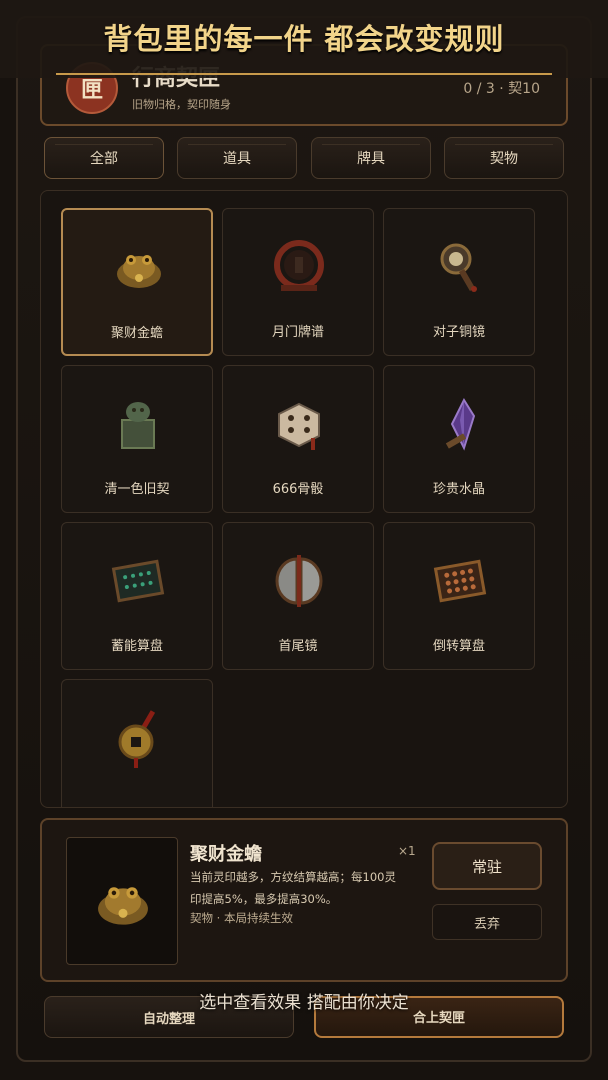 The image size is (608, 1080). Describe the element at coordinates (104, 158) in the screenshot. I see `tab-all: 全部` at that location.